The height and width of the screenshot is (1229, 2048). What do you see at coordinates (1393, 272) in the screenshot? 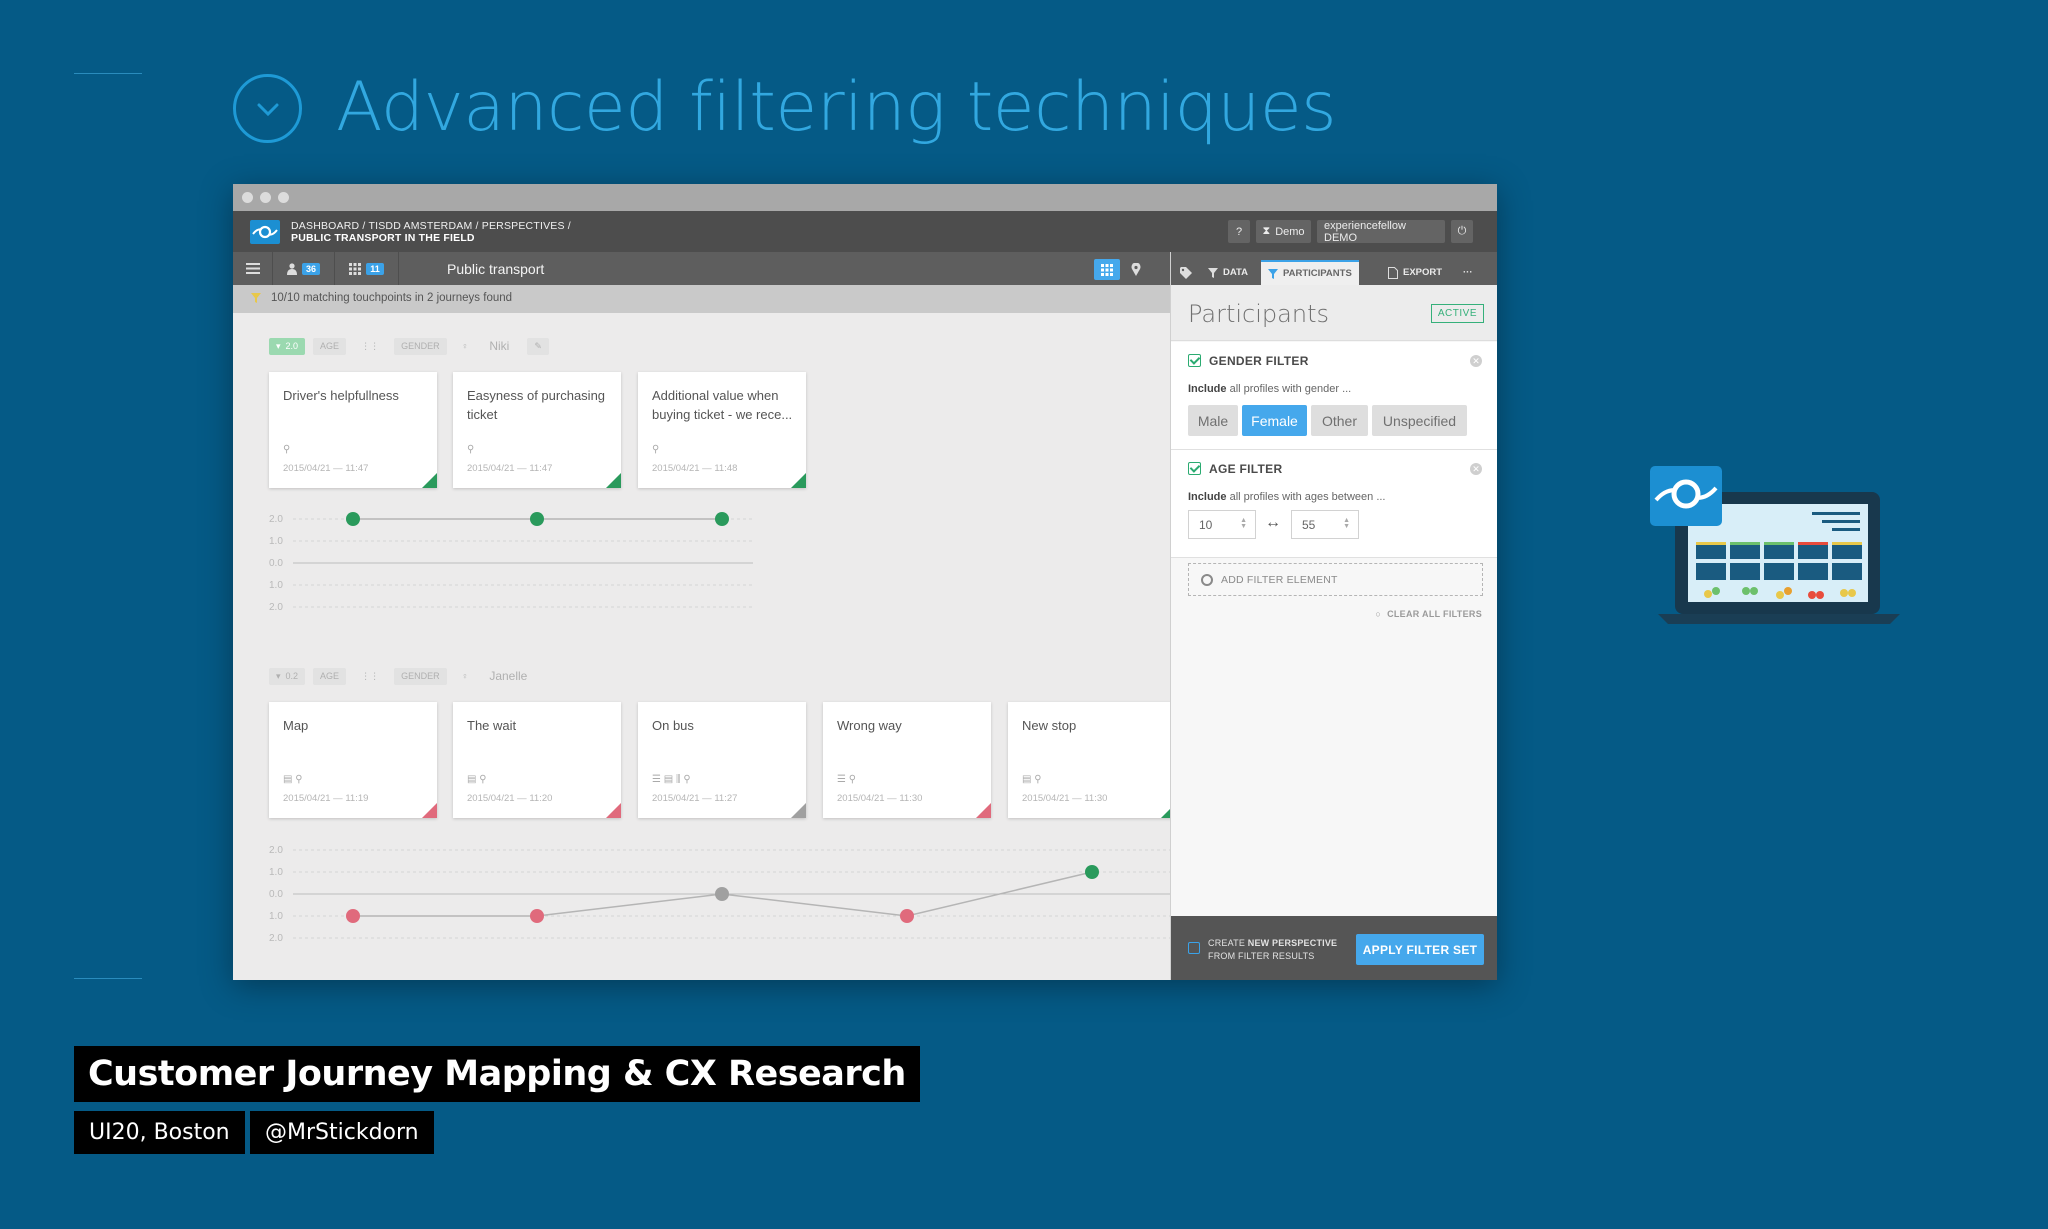
I see `document-icon` at bounding box center [1393, 272].